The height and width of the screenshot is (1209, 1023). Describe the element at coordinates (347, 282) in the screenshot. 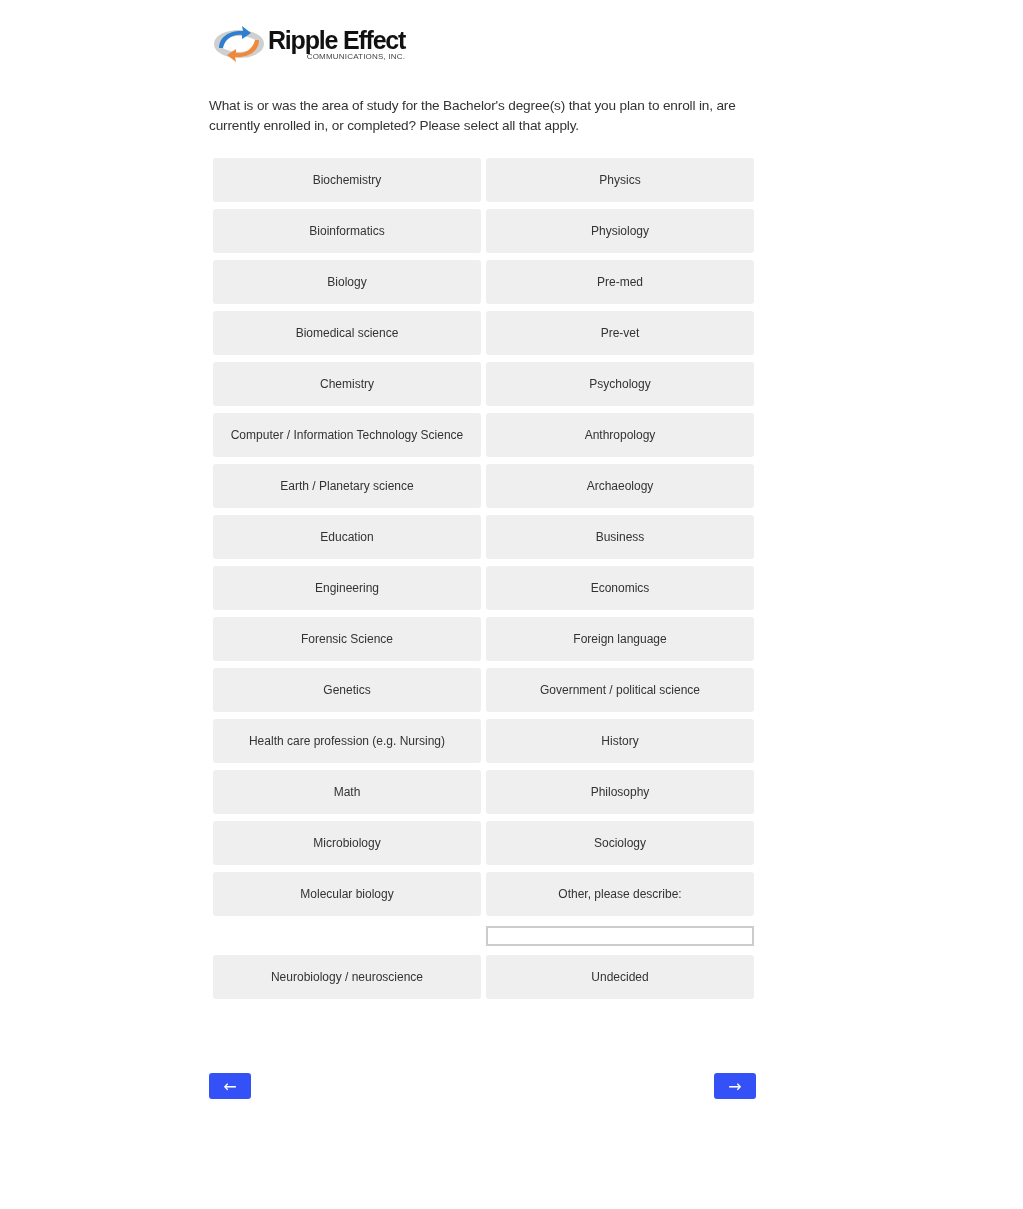

I see `answer-option: Biology` at that location.